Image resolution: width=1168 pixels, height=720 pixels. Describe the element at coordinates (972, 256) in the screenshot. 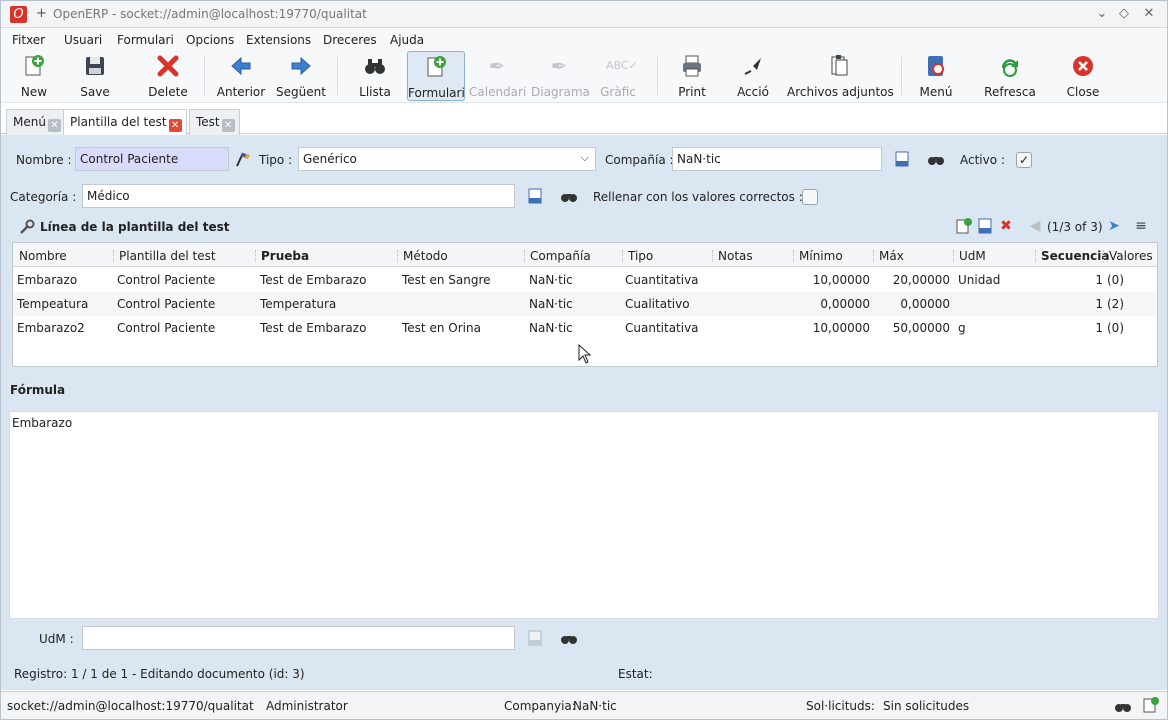

I see `column-header: UdM` at that location.